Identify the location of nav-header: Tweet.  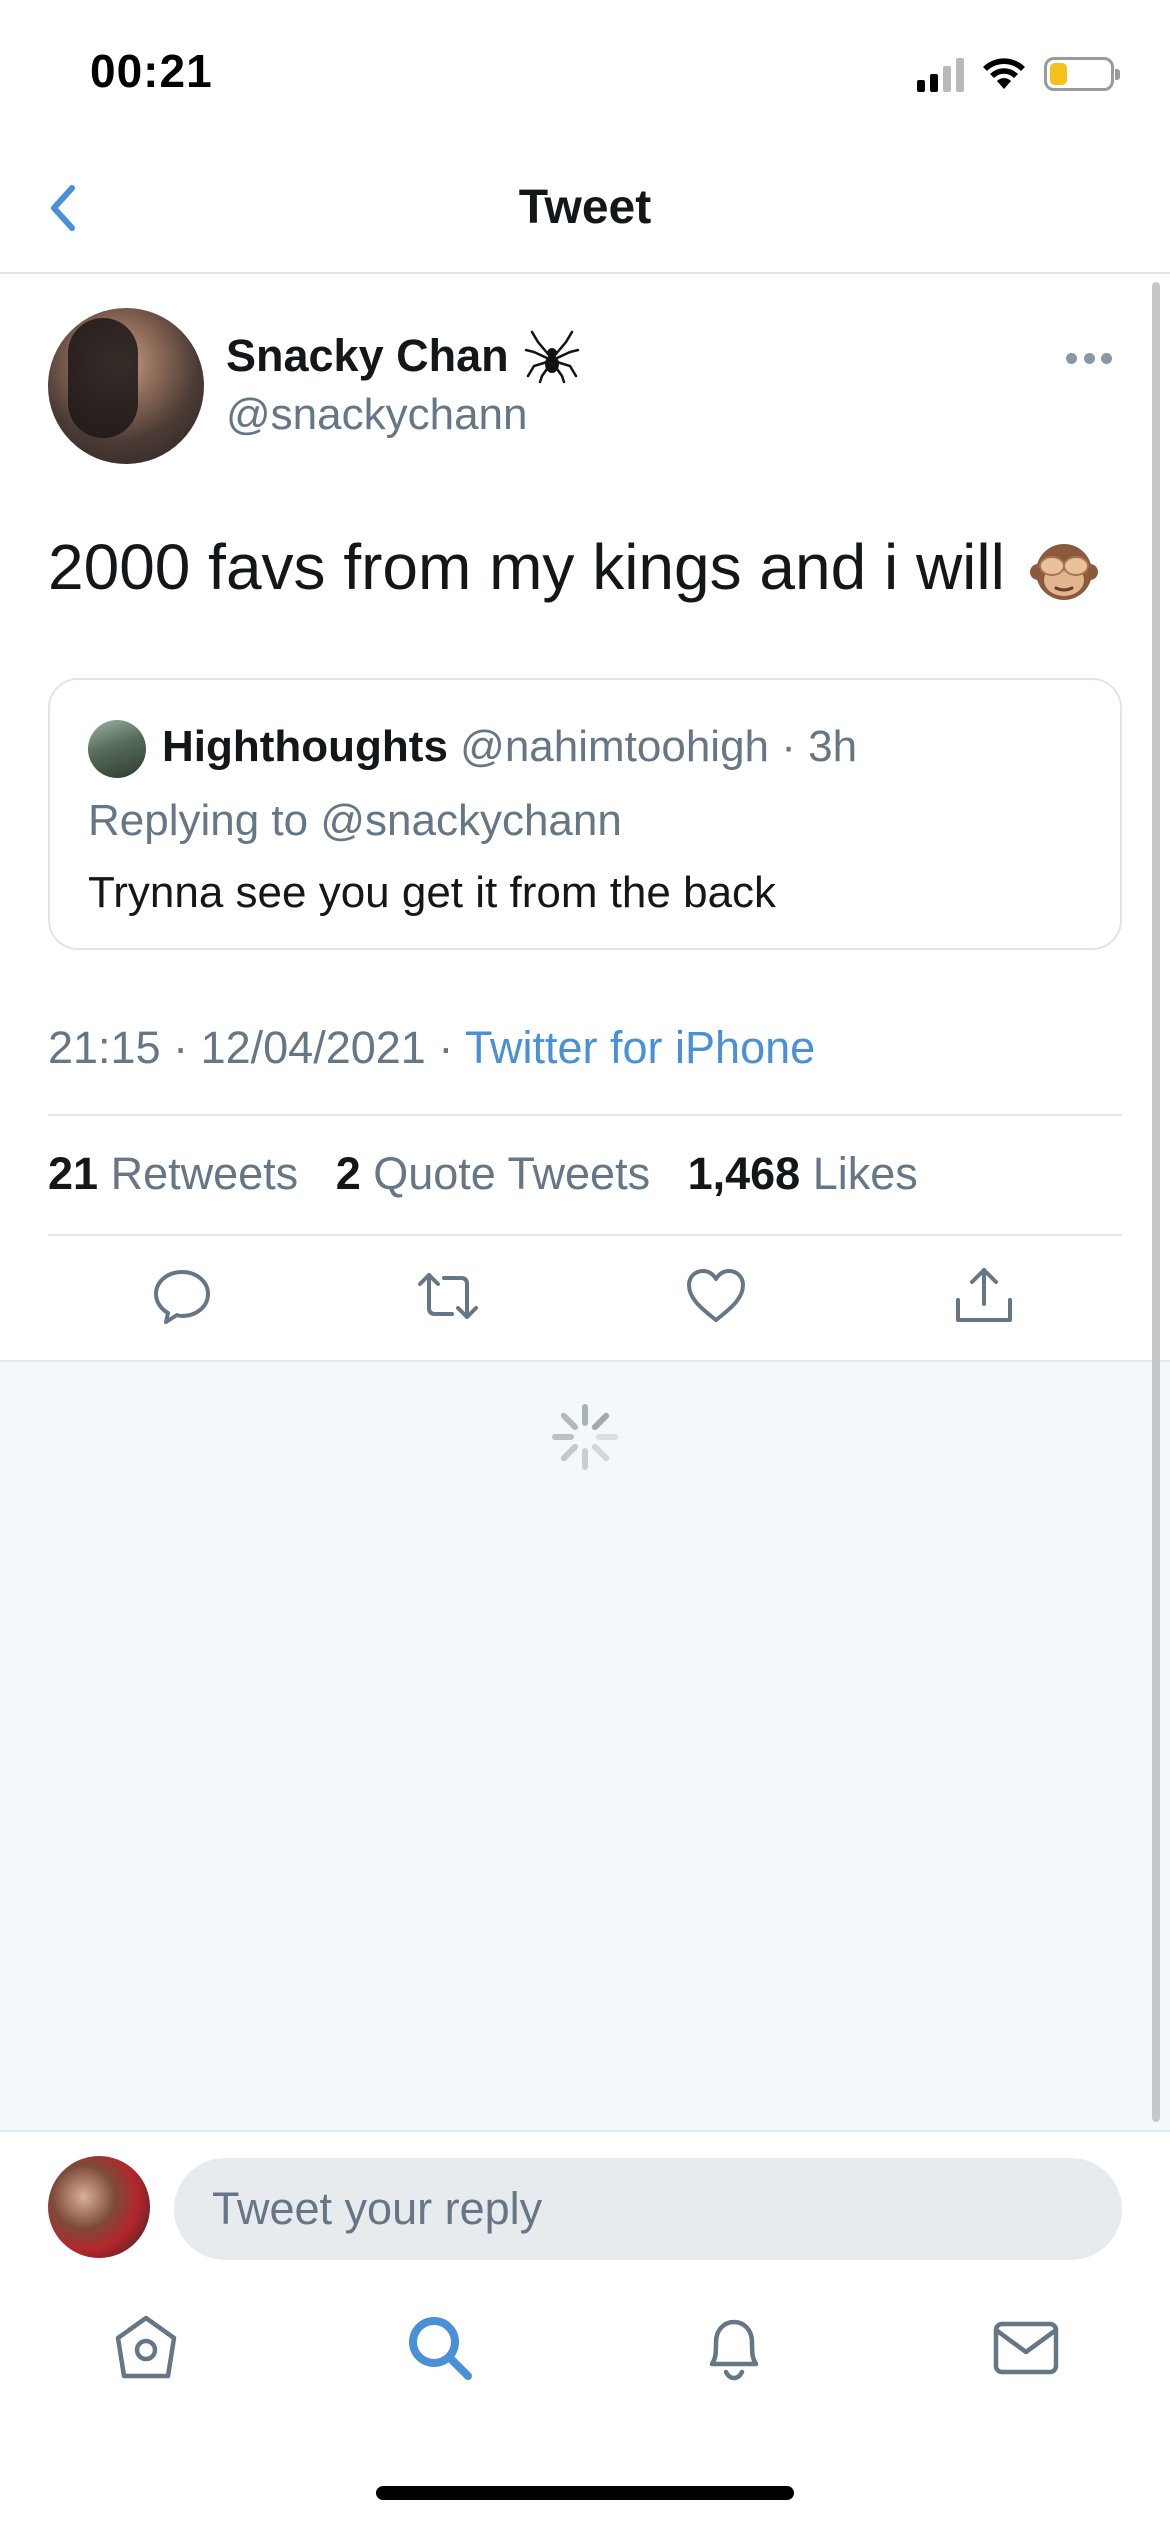
(585, 212).